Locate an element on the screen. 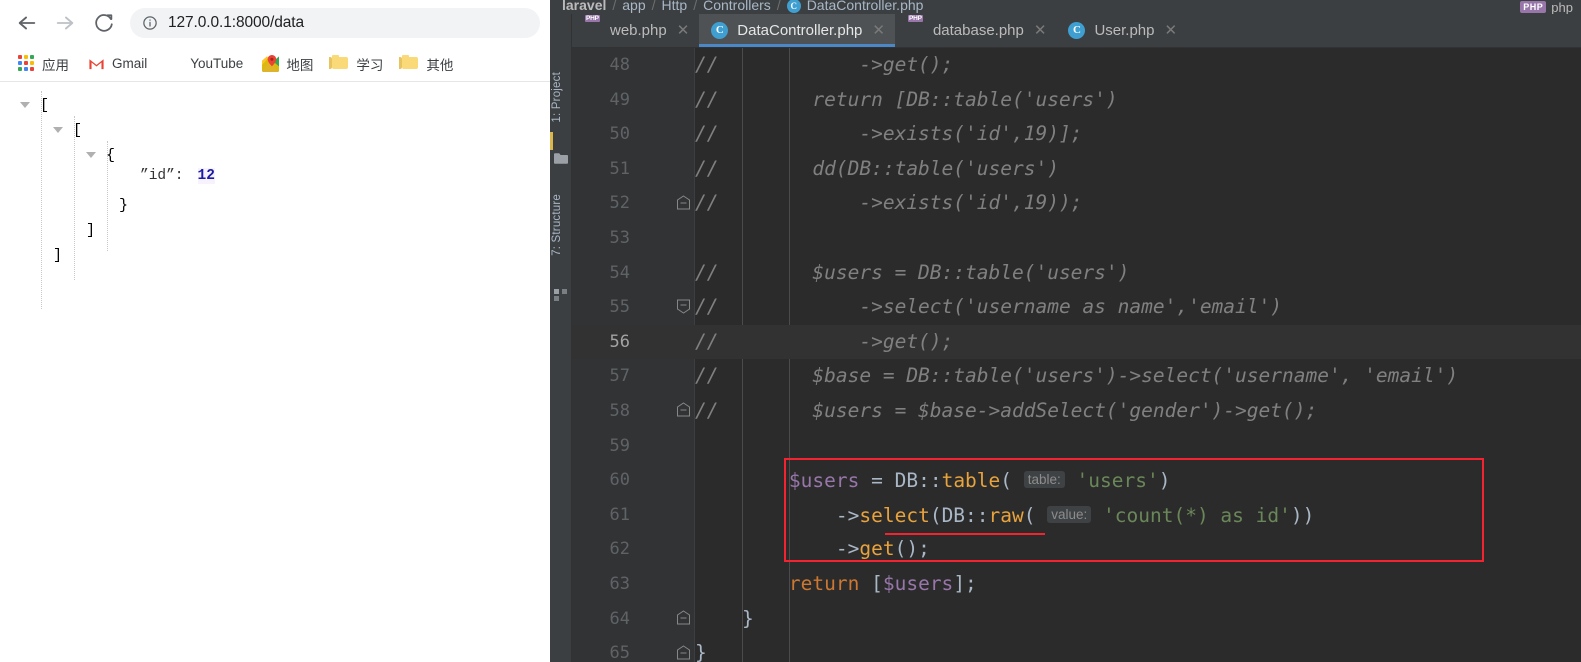  tab-label: User.php is located at coordinates (1124, 30).